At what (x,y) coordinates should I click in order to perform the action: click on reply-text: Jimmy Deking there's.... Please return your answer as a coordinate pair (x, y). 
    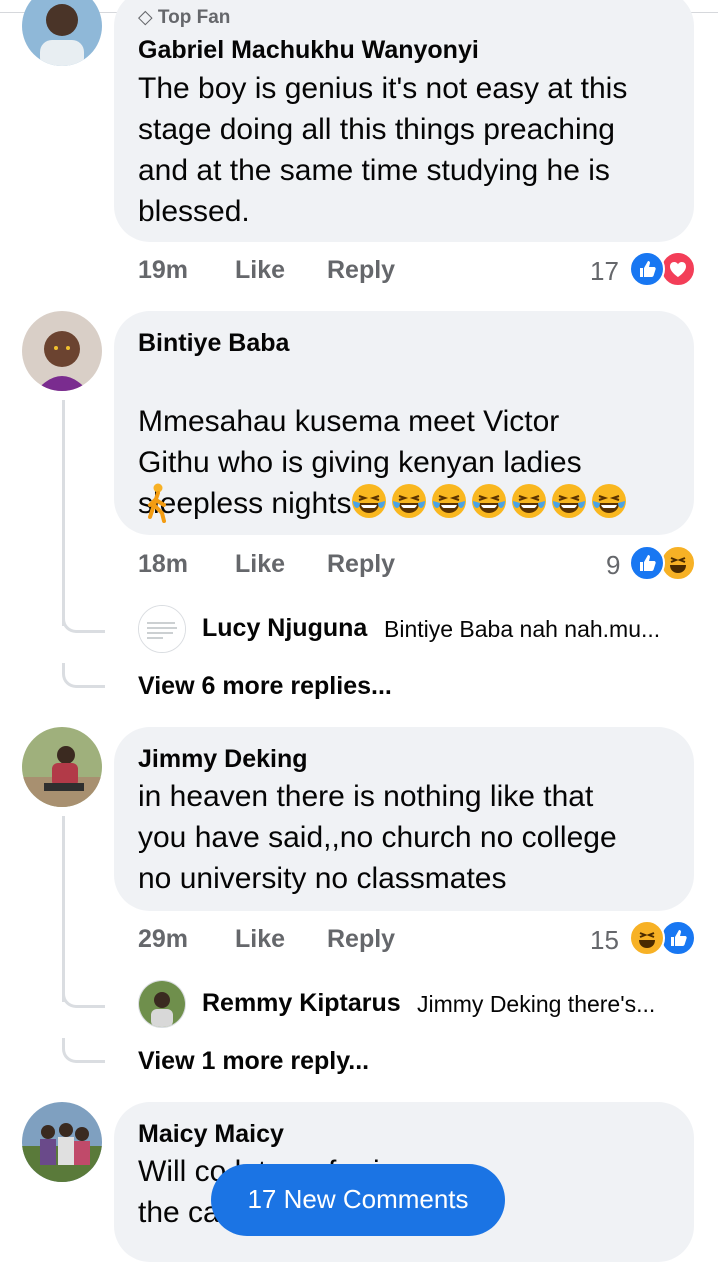
    Looking at the image, I should click on (536, 1004).